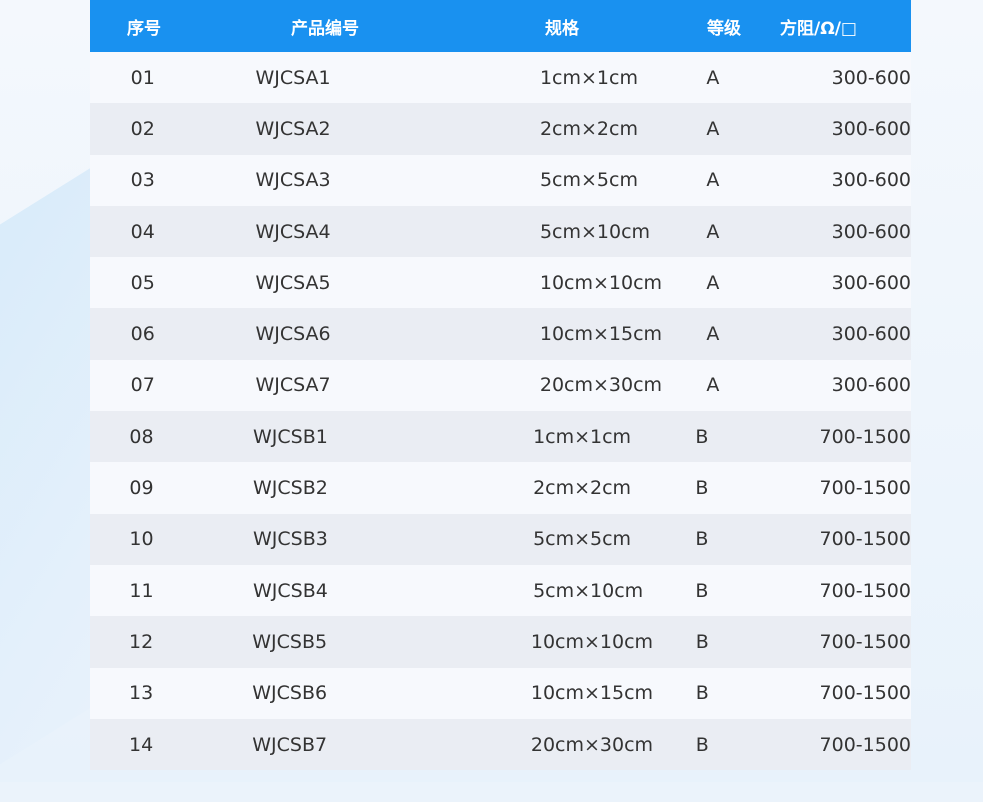 The image size is (983, 802). I want to click on cell-product-code: WJCSA1, so click(293, 77).